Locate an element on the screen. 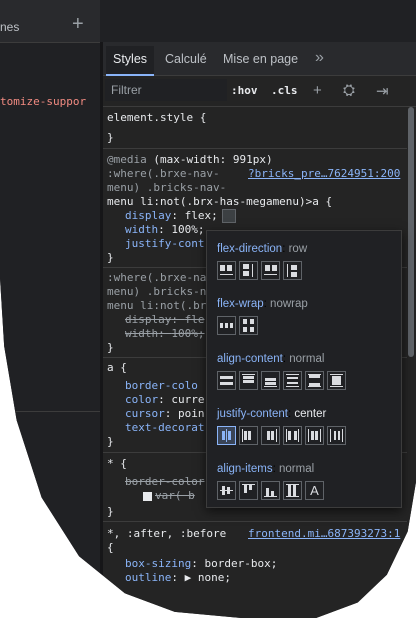  rule3-selector: a { is located at coordinates (117, 367).